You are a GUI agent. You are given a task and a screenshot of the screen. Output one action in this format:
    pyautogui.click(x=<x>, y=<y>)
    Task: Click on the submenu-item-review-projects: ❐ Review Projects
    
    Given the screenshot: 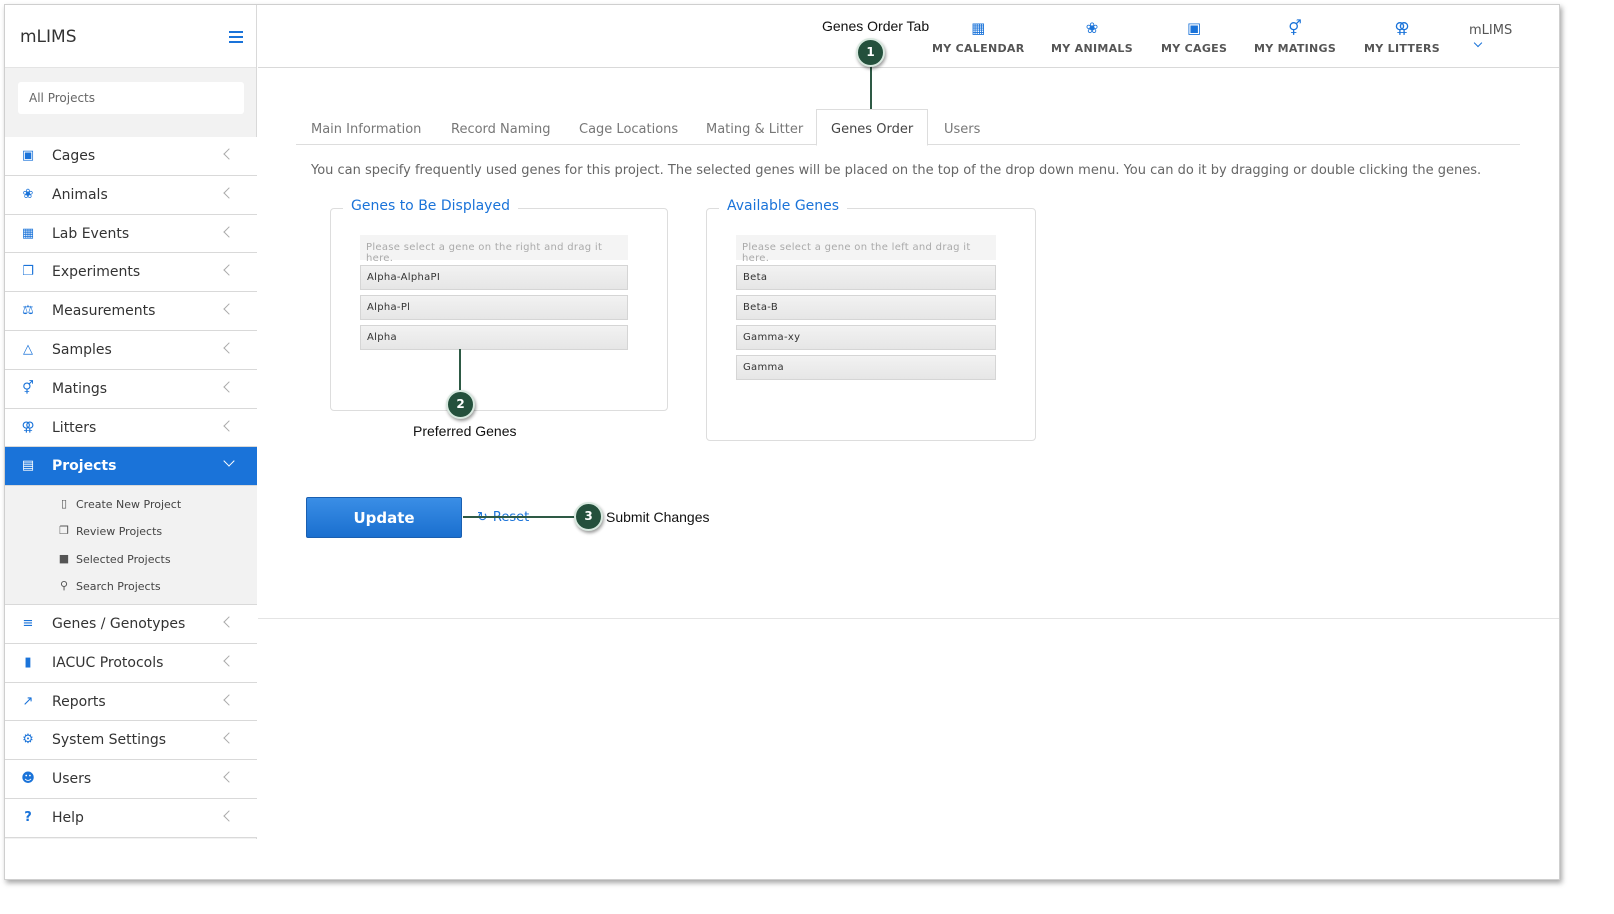 What is the action you would take?
    pyautogui.click(x=131, y=531)
    